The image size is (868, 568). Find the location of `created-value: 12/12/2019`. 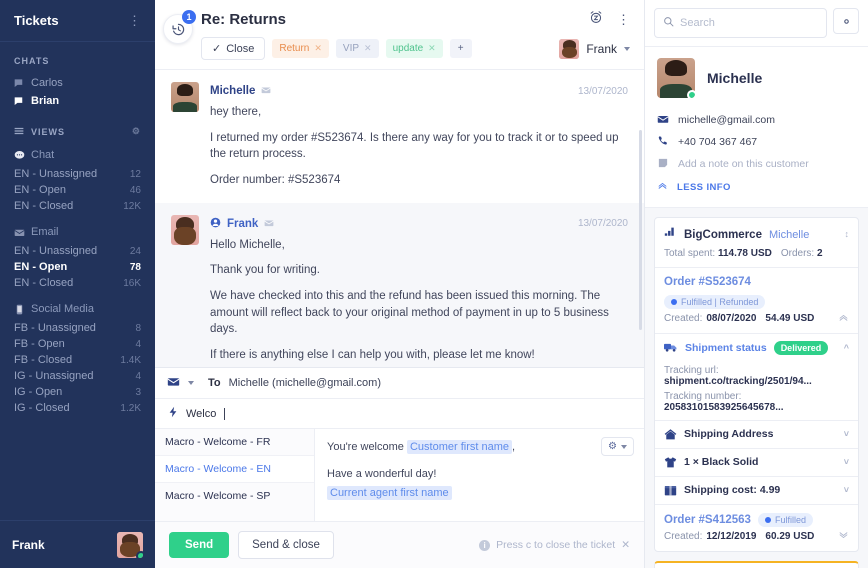

created-value: 12/12/2019 is located at coordinates (731, 536).